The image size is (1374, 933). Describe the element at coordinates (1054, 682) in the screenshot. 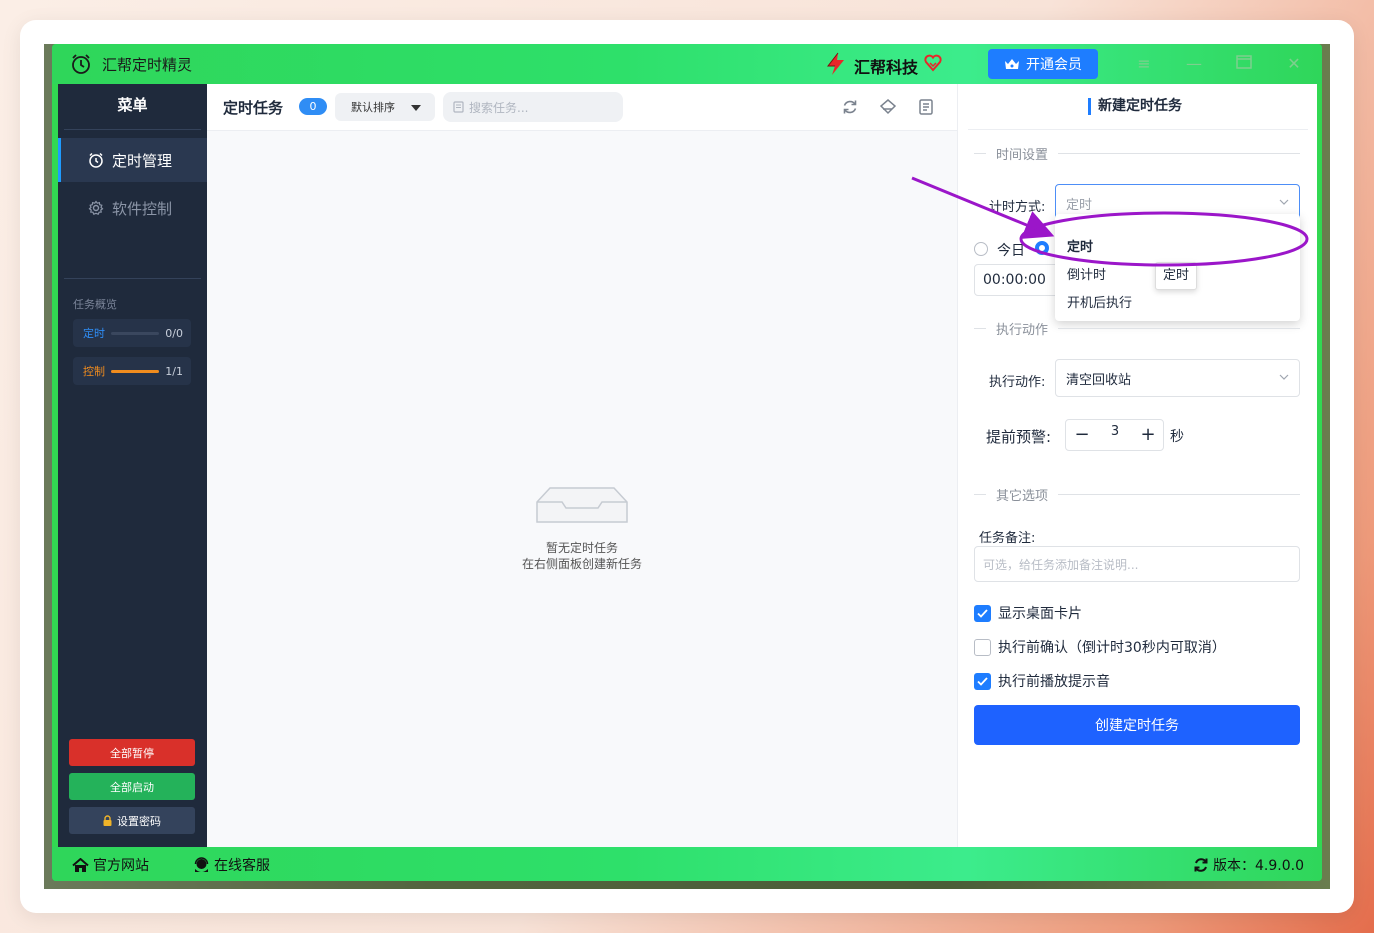

I see `checkbox-label: 执行前播放提示音` at that location.